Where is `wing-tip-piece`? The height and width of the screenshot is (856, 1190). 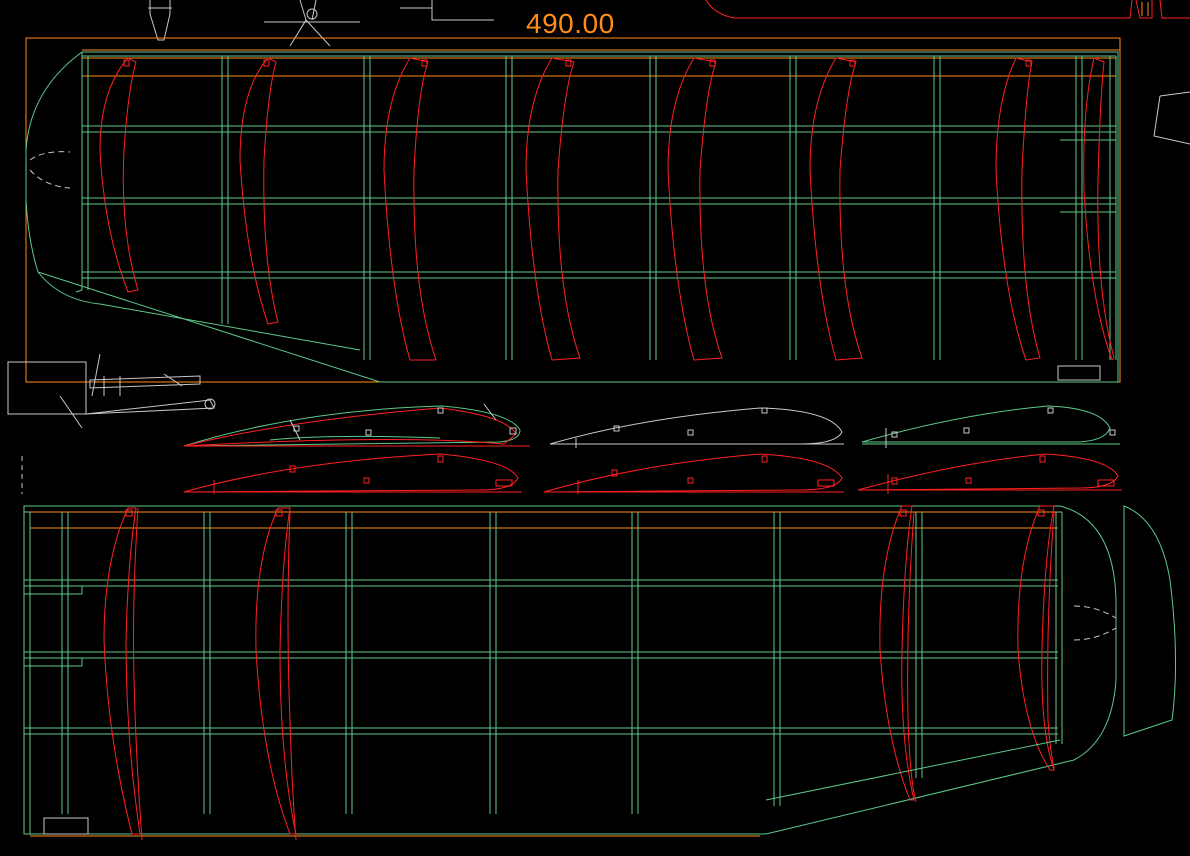
wing-tip-piece is located at coordinates (1125, 621).